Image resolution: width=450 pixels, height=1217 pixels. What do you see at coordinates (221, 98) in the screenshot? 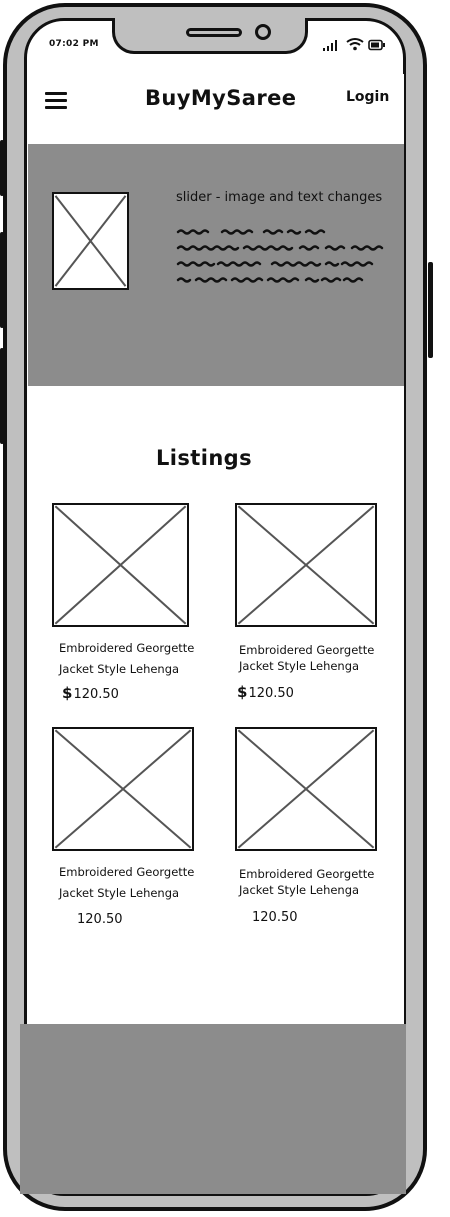
I see `brand-title: BuyMySaree` at bounding box center [221, 98].